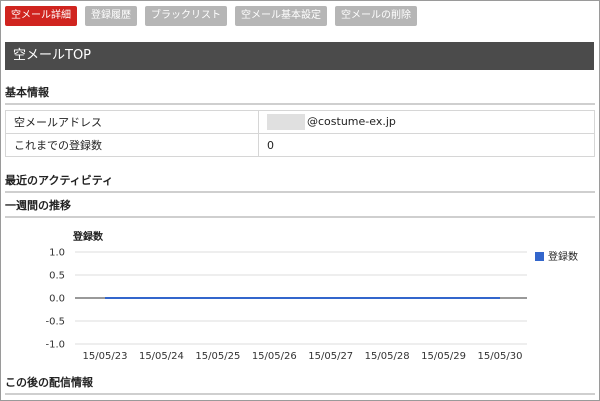  I want to click on tab-delete: 空メールの削除, so click(376, 16).